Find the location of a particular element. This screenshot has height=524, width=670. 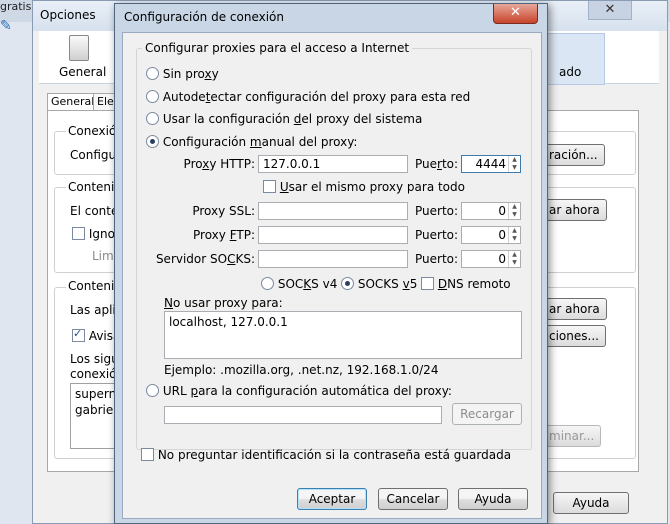

dialog-title: Configuración de conexión is located at coordinates (204, 17).